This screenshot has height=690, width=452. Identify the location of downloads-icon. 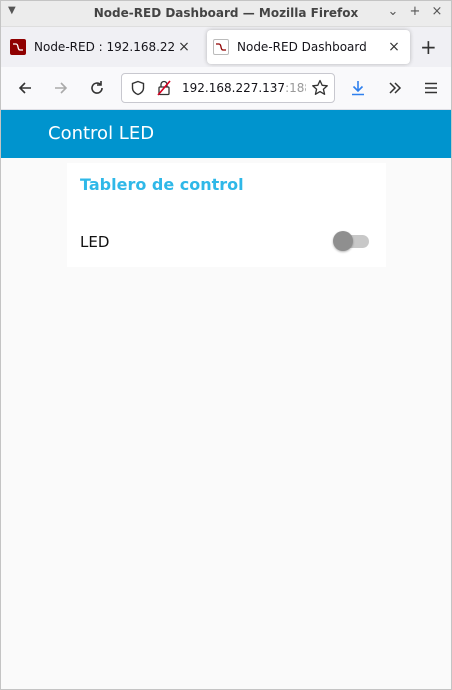
(358, 88).